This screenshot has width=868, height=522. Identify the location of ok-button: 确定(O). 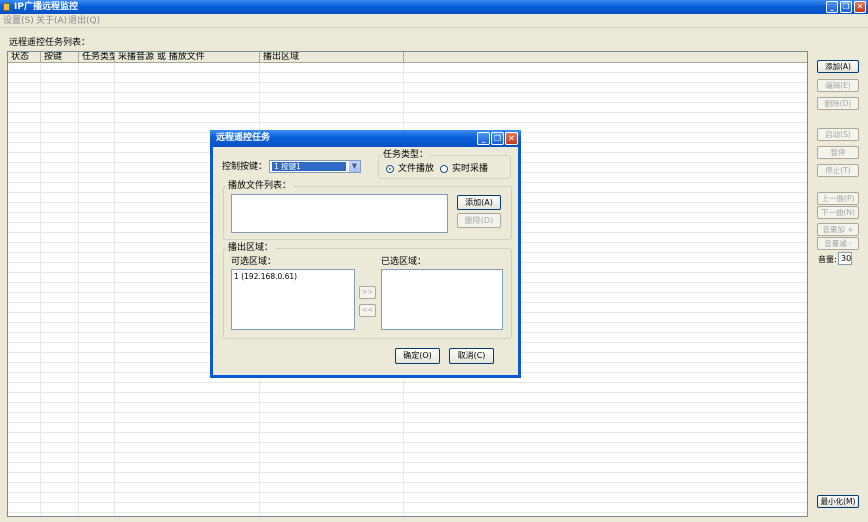
(417, 356).